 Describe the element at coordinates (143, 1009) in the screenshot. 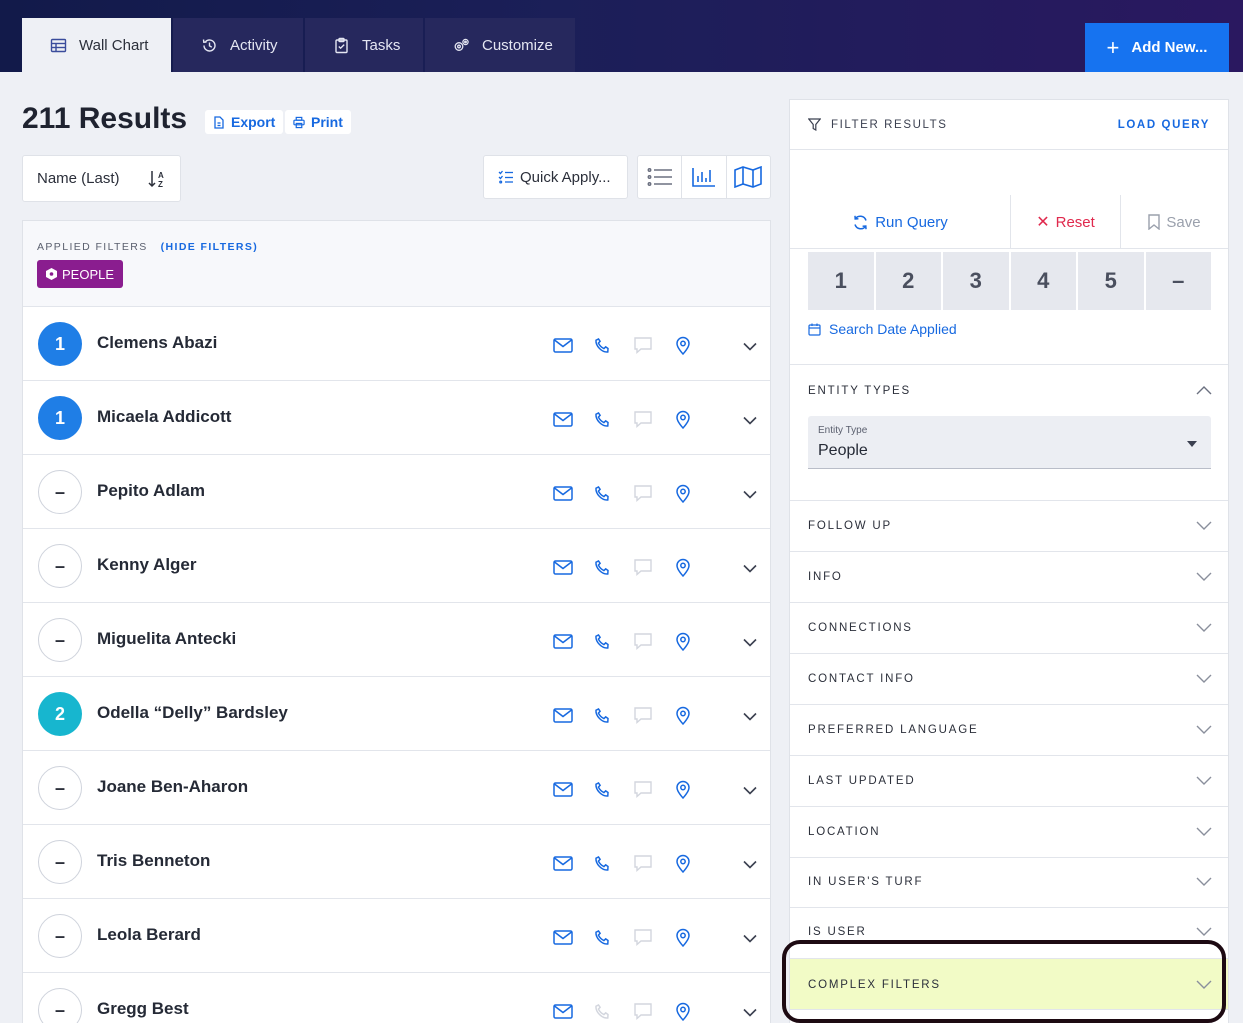

I see `person-name: Gregg Best` at that location.